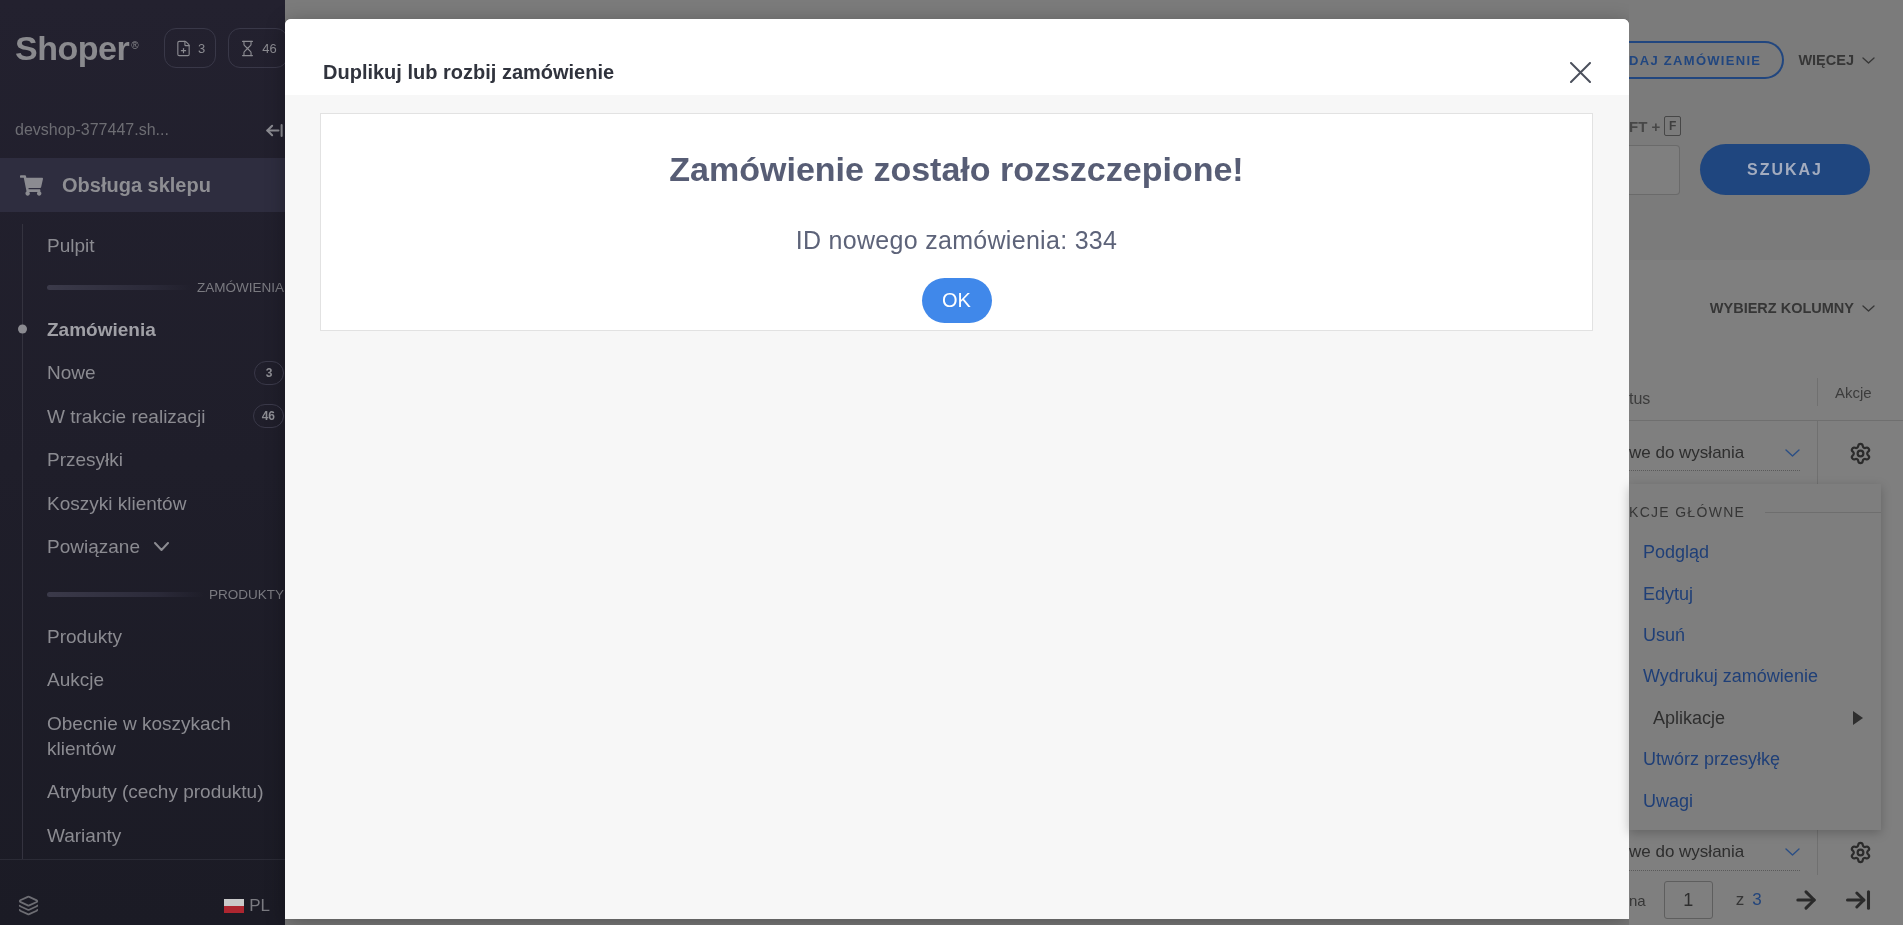  I want to click on order-id-text: ID nowego zamówienia: 334, so click(956, 240).